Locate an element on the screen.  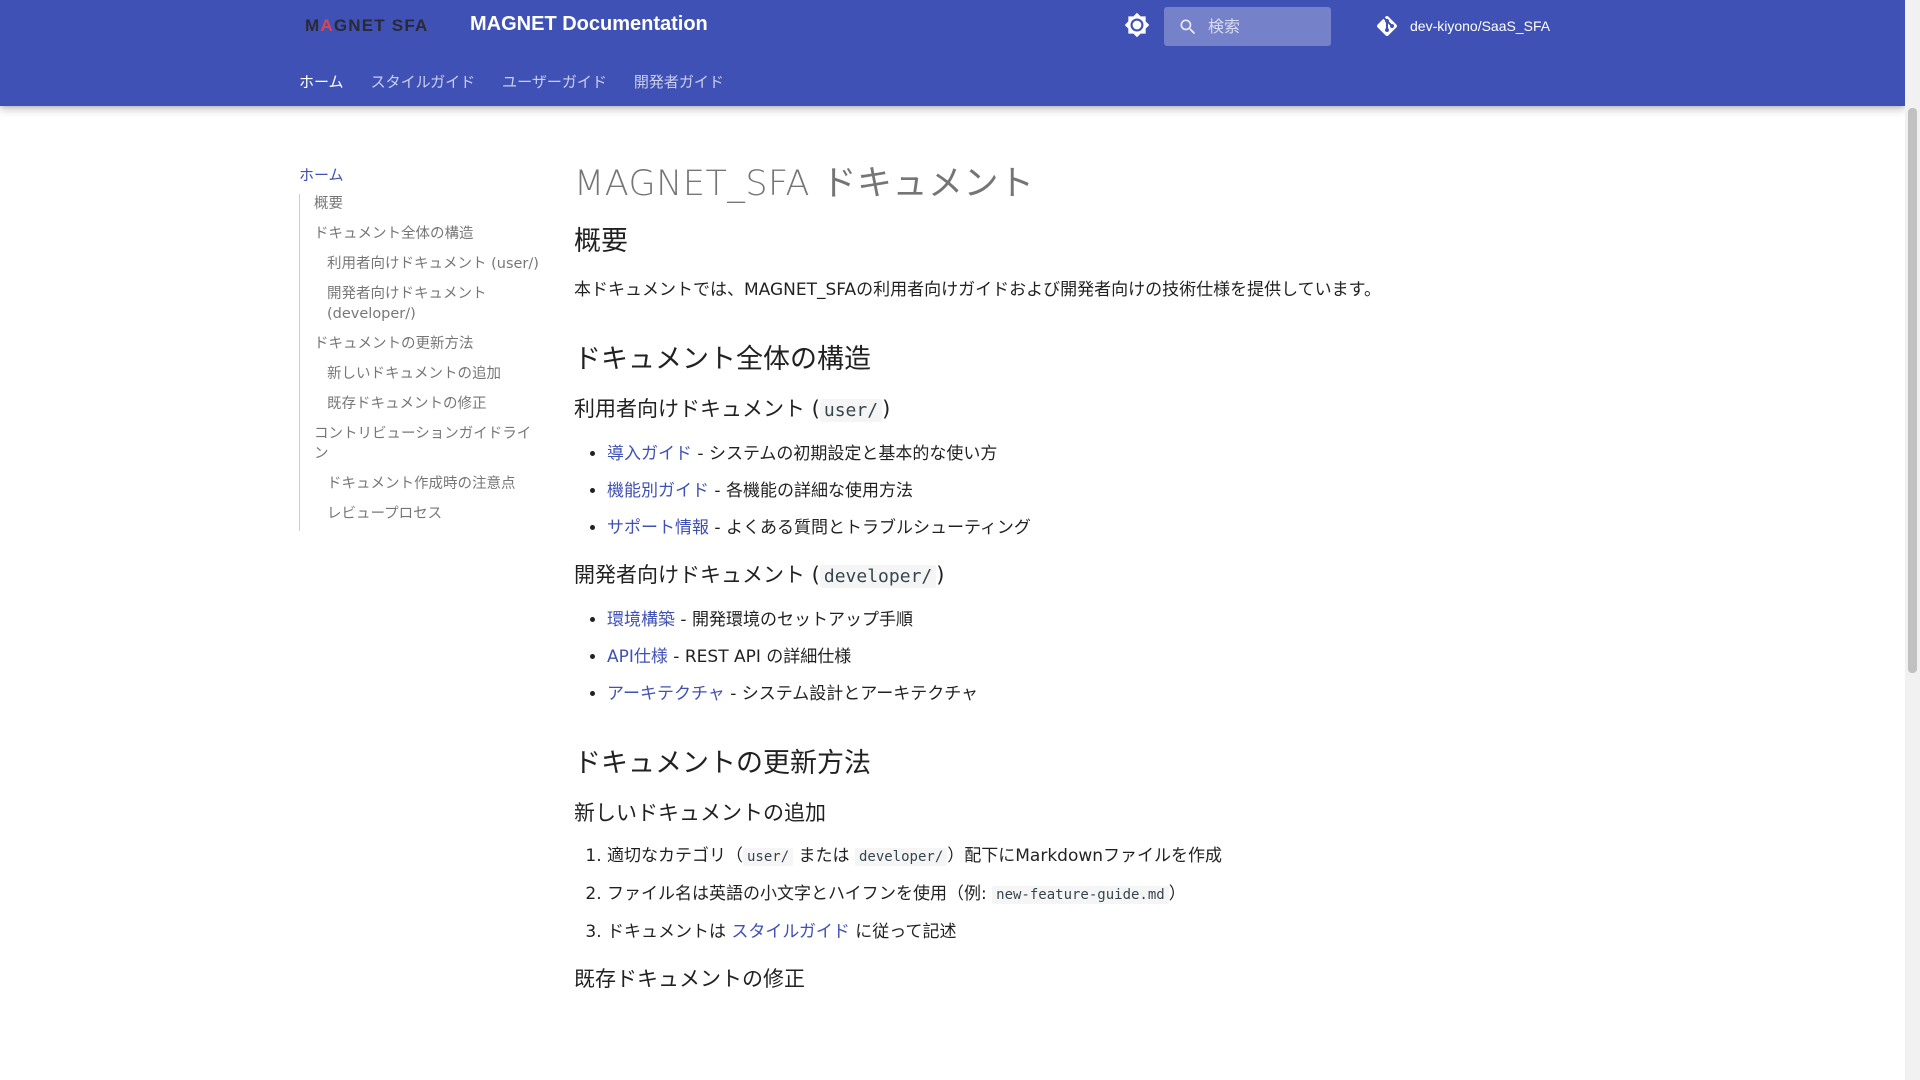
page-title: MAGNET_SFA ドキュメント is located at coordinates (804, 184).